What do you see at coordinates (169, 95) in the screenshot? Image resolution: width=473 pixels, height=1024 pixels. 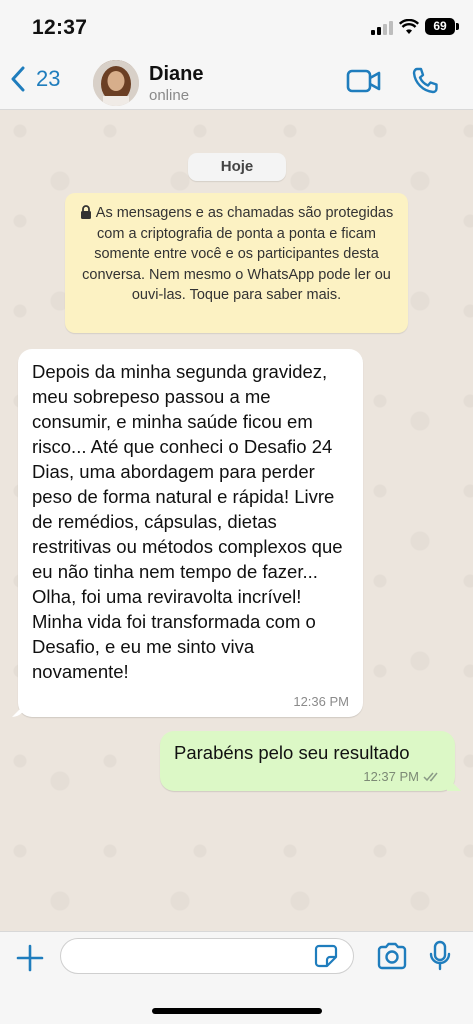 I see `contact-status: online` at bounding box center [169, 95].